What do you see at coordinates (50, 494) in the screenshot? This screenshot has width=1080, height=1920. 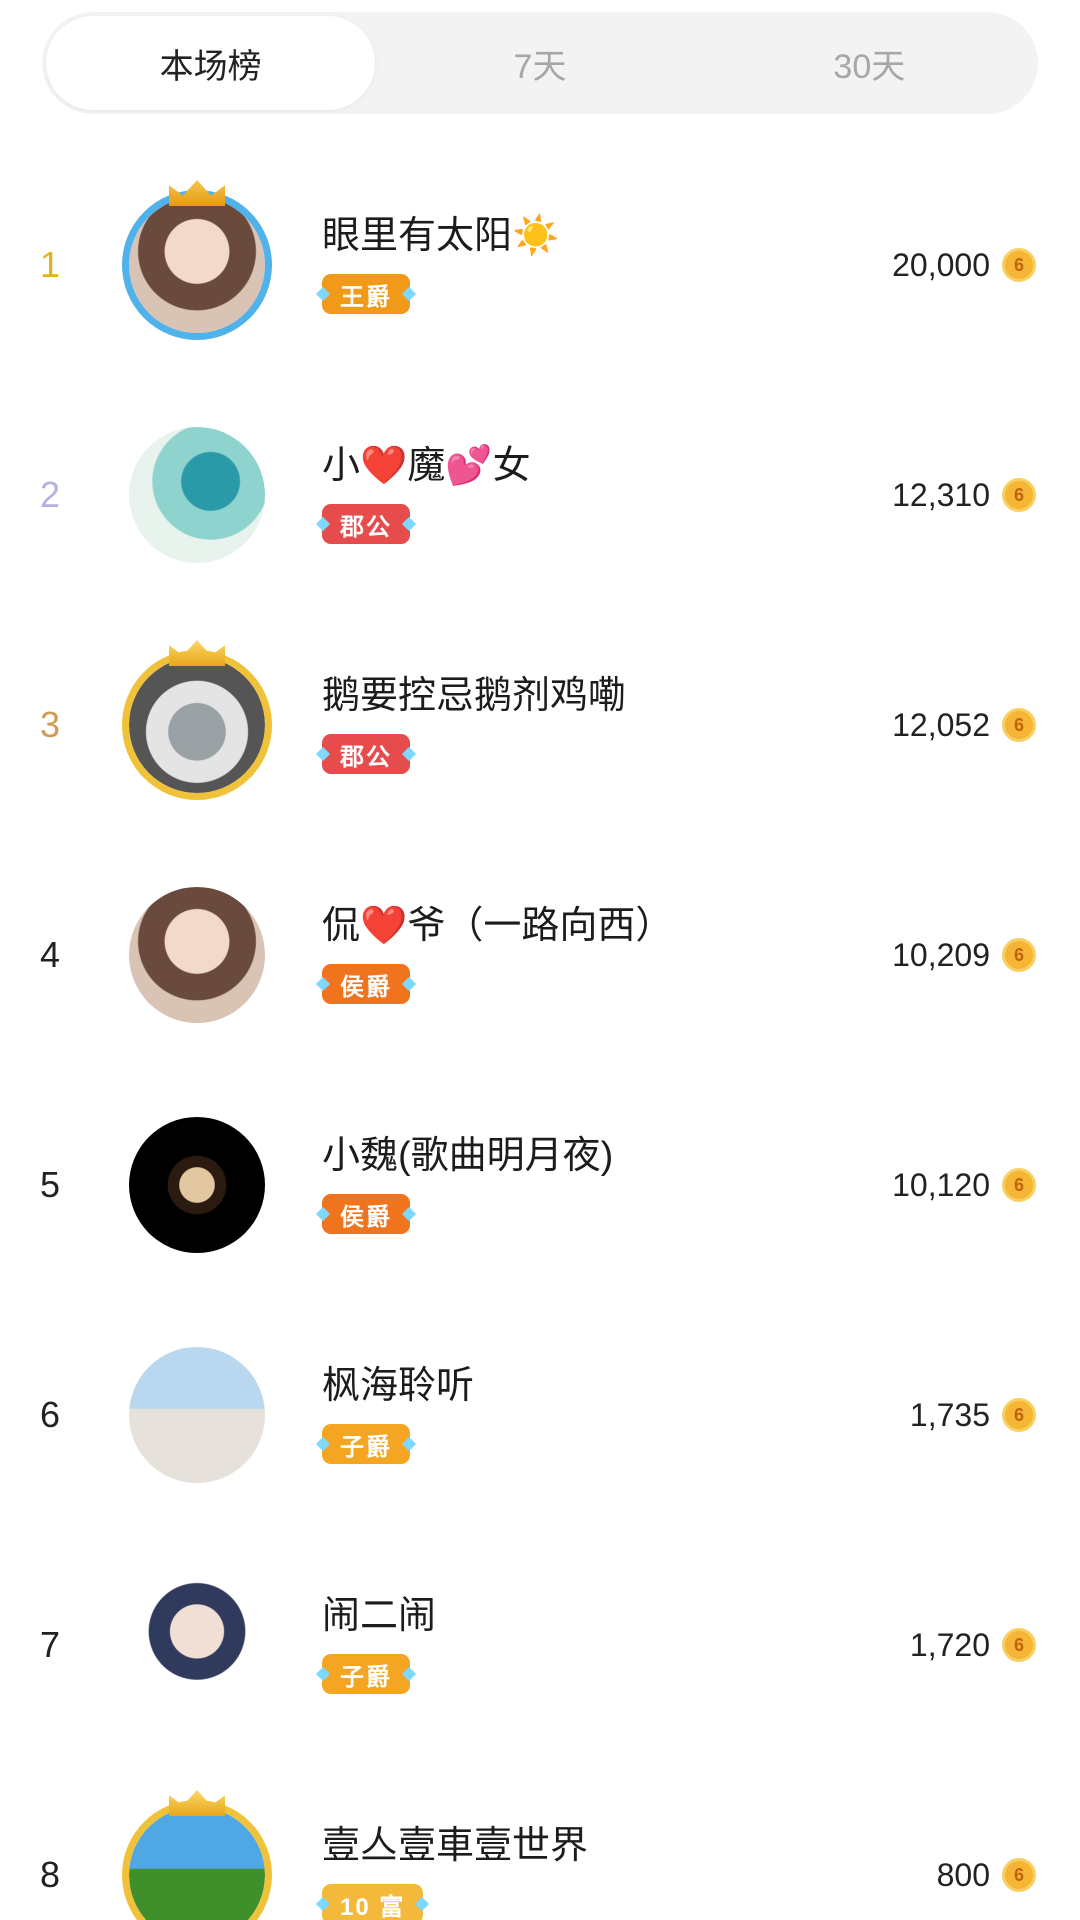 I see `rank-number: 2` at bounding box center [50, 494].